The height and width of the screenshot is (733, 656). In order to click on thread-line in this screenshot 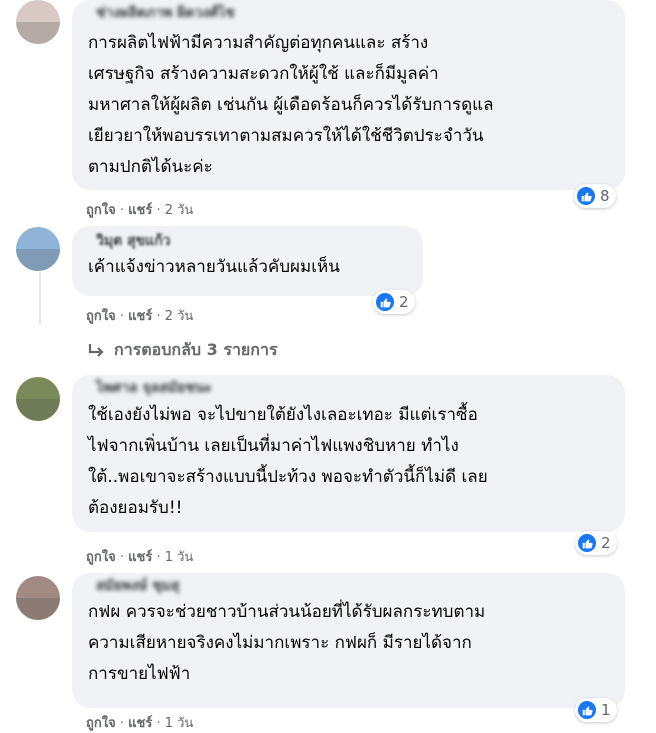, I will do `click(40, 298)`.